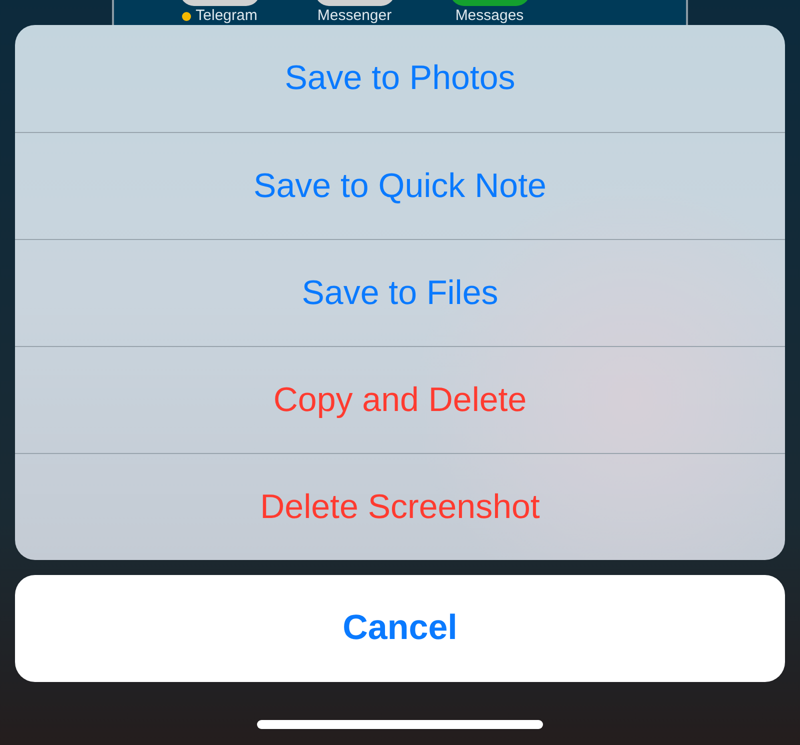 The height and width of the screenshot is (745, 800). What do you see at coordinates (400, 506) in the screenshot?
I see `delete-action: Delete Screenshot` at bounding box center [400, 506].